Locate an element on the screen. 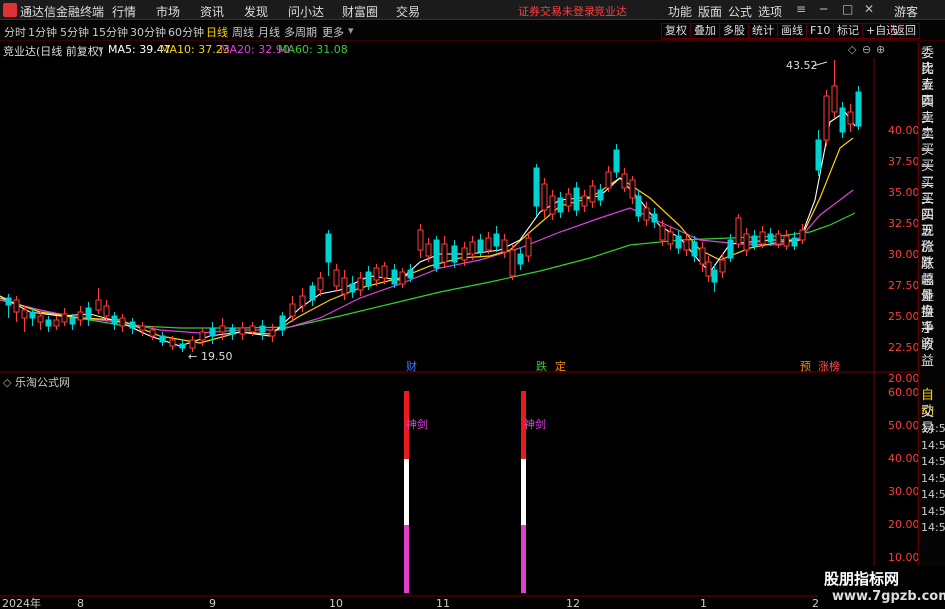 This screenshot has width=945, height=609. minimize-icon: ─ is located at coordinates (823, 9).